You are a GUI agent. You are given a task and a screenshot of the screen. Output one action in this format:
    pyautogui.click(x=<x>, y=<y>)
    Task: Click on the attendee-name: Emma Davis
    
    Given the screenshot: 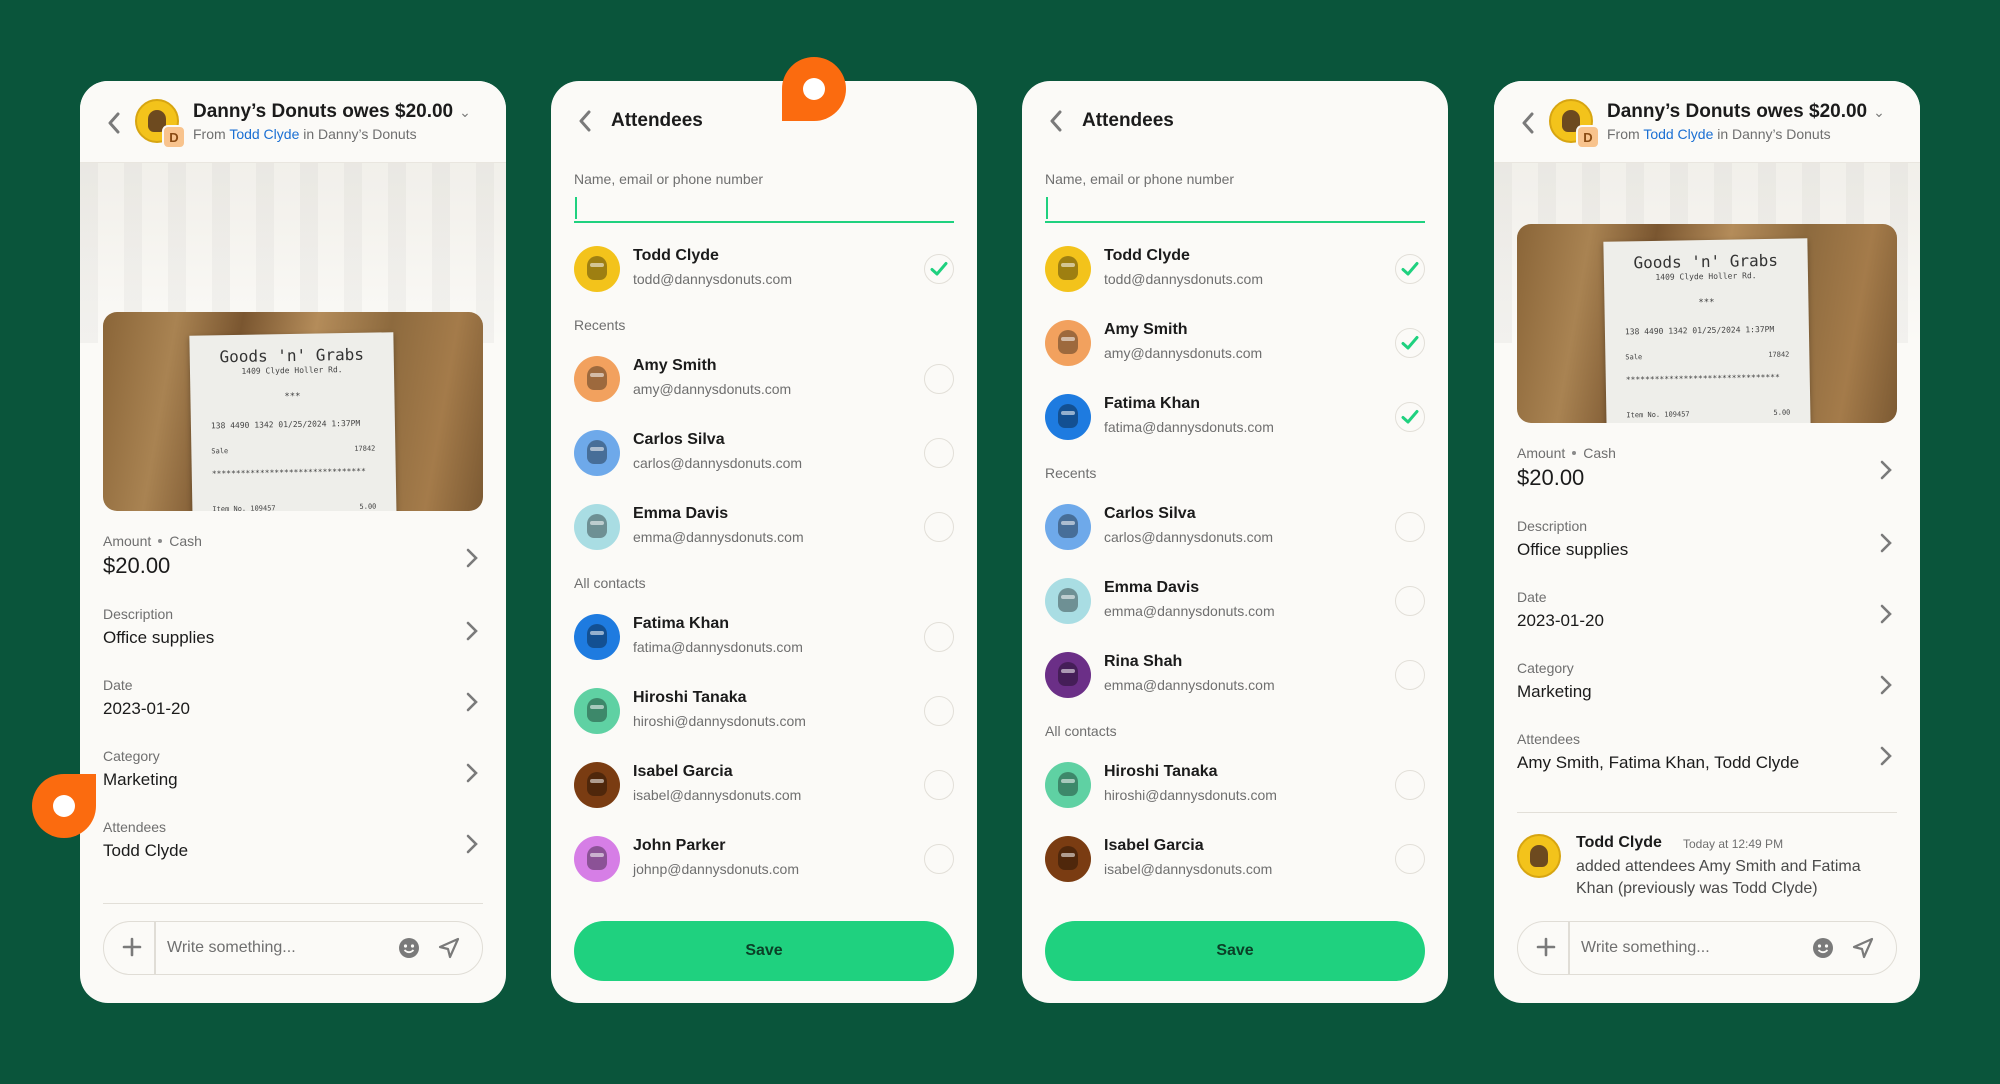 What is the action you would take?
    pyautogui.click(x=681, y=513)
    